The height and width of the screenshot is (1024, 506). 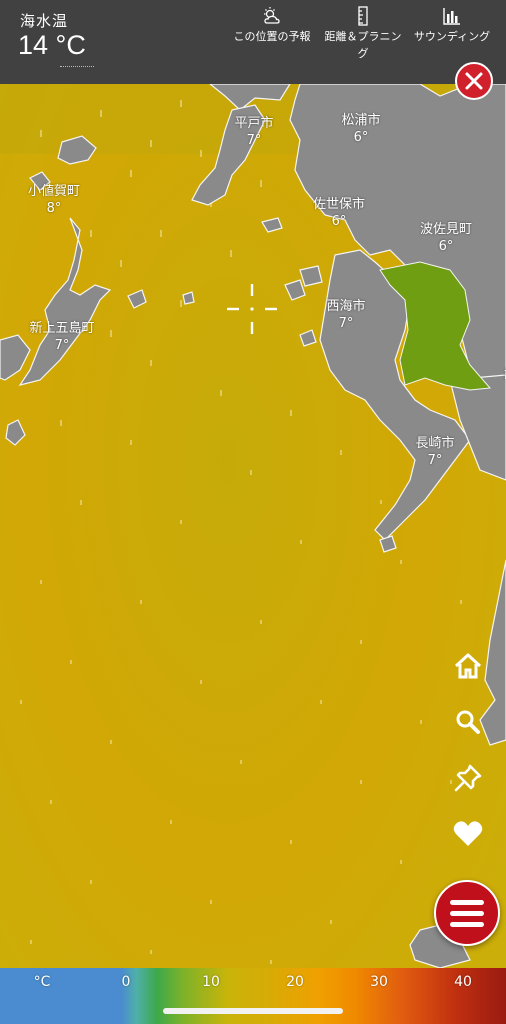 What do you see at coordinates (361, 120) in the screenshot?
I see `city-name: 松浦市` at bounding box center [361, 120].